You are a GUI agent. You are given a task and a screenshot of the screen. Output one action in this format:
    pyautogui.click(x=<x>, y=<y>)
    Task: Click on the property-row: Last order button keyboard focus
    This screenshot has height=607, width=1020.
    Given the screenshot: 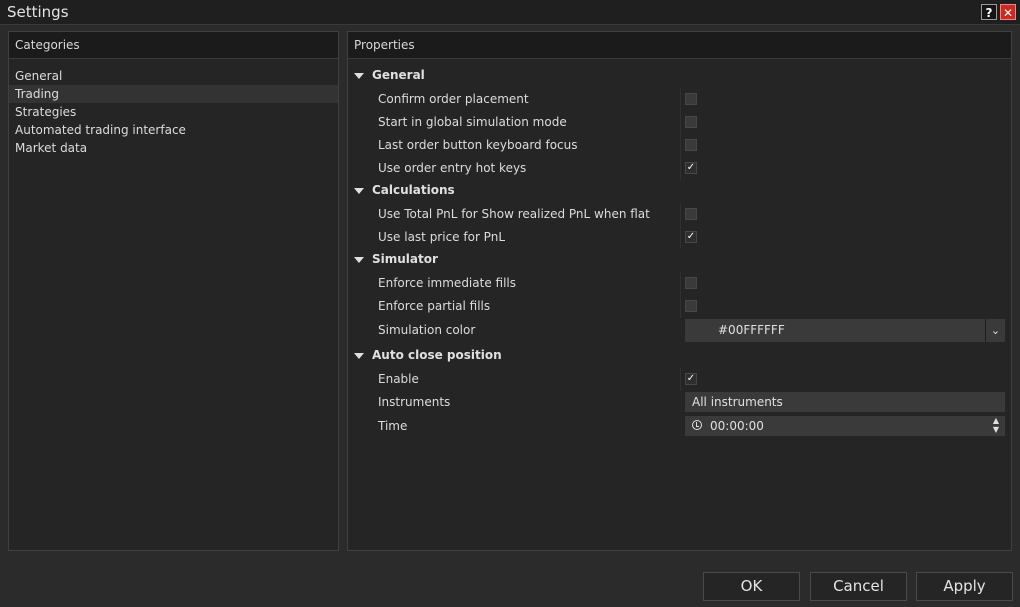 What is the action you would take?
    pyautogui.click(x=679, y=145)
    